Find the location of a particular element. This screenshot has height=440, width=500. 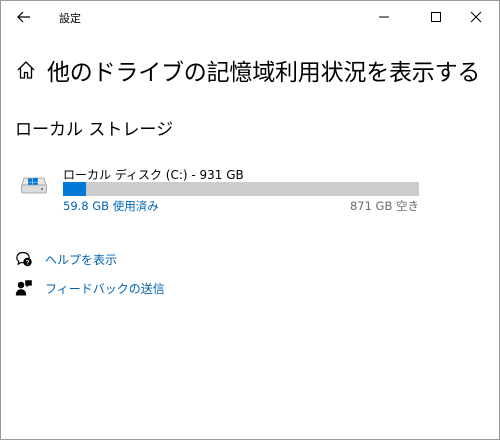

minimize-button is located at coordinates (384, 17).